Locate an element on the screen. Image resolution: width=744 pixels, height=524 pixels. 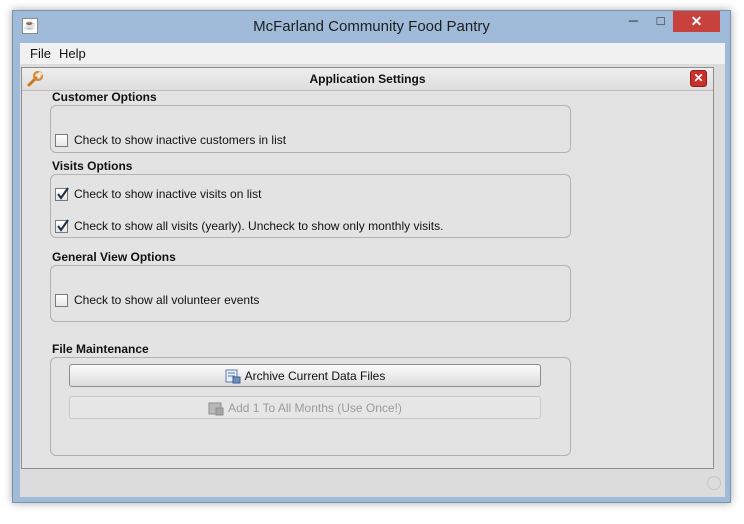
inactive-visits-label: Check to show inactive visits on list is located at coordinates (168, 194).